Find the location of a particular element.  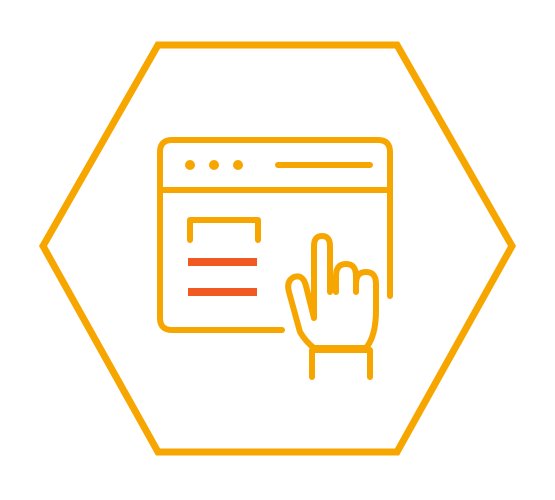

hand-outline is located at coordinates (332, 292).